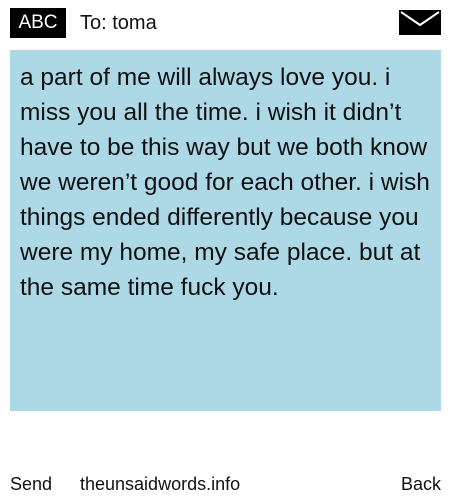 The width and height of the screenshot is (450, 500). What do you see at coordinates (420, 22) in the screenshot?
I see `envelope-icon` at bounding box center [420, 22].